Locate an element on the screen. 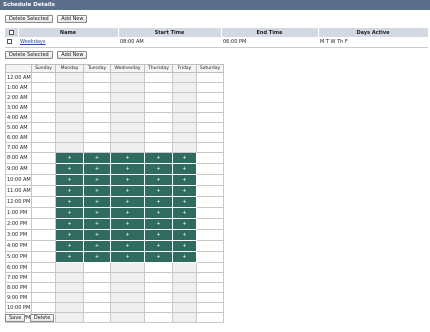  column-header-start-time: Start Time is located at coordinates (170, 32).